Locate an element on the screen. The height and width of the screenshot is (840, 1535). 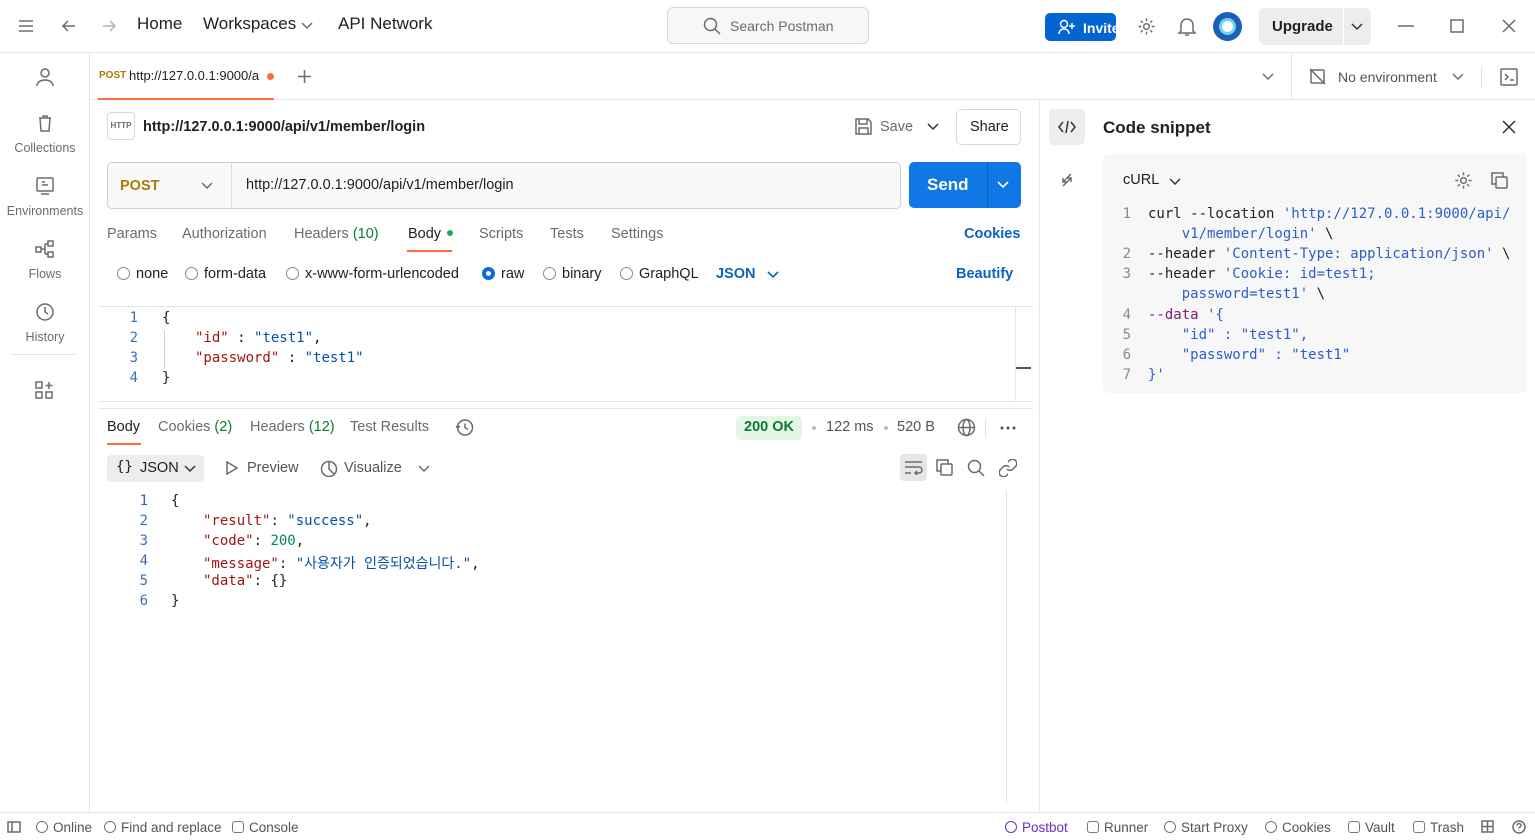
json-key: "id" is located at coordinates (212, 338).